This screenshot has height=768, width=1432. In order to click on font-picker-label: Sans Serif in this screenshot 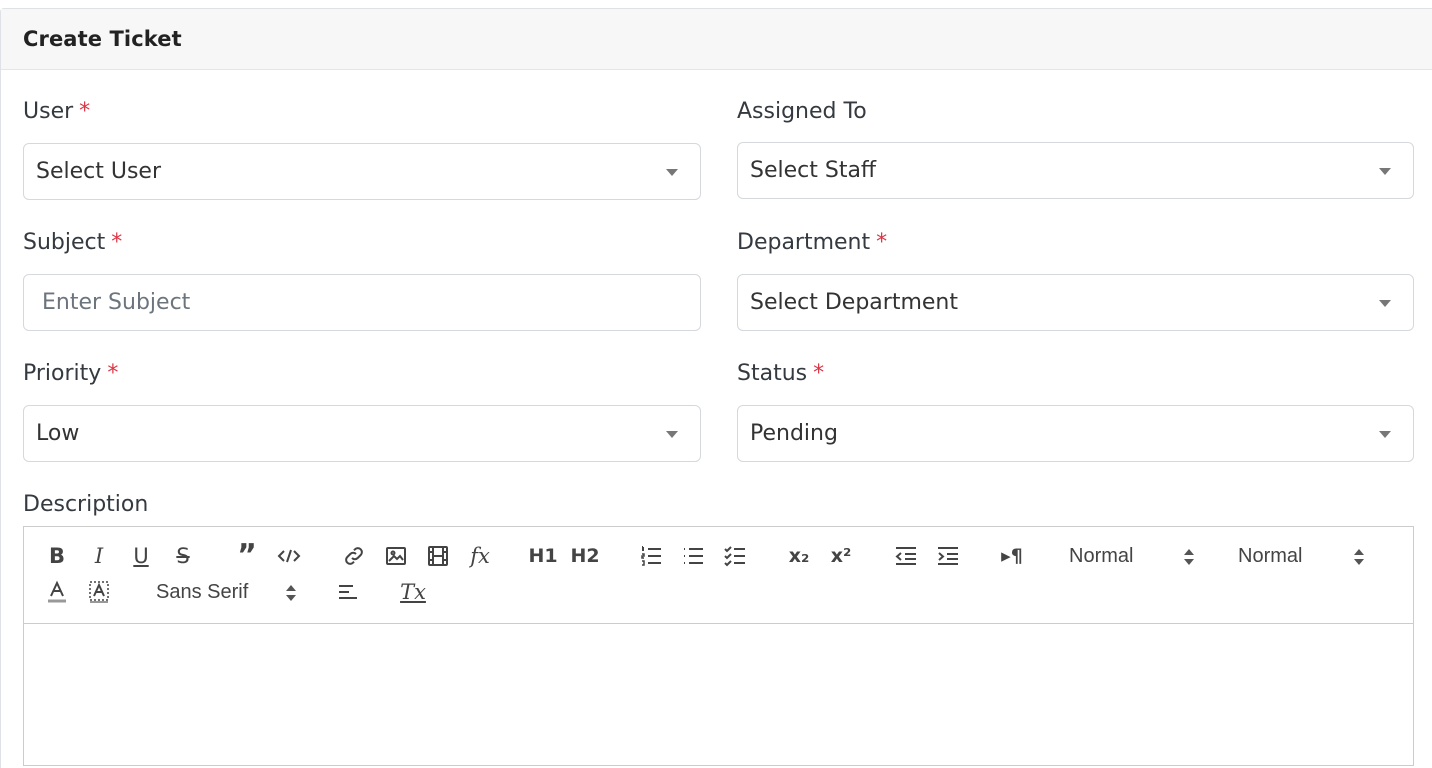, I will do `click(202, 591)`.